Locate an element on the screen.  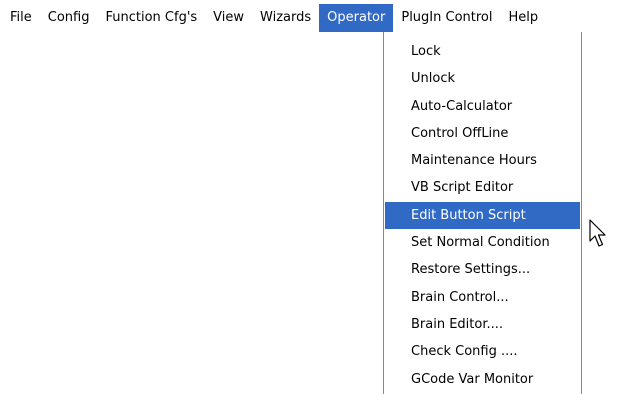
menu-item-lock: Lock is located at coordinates (482, 51).